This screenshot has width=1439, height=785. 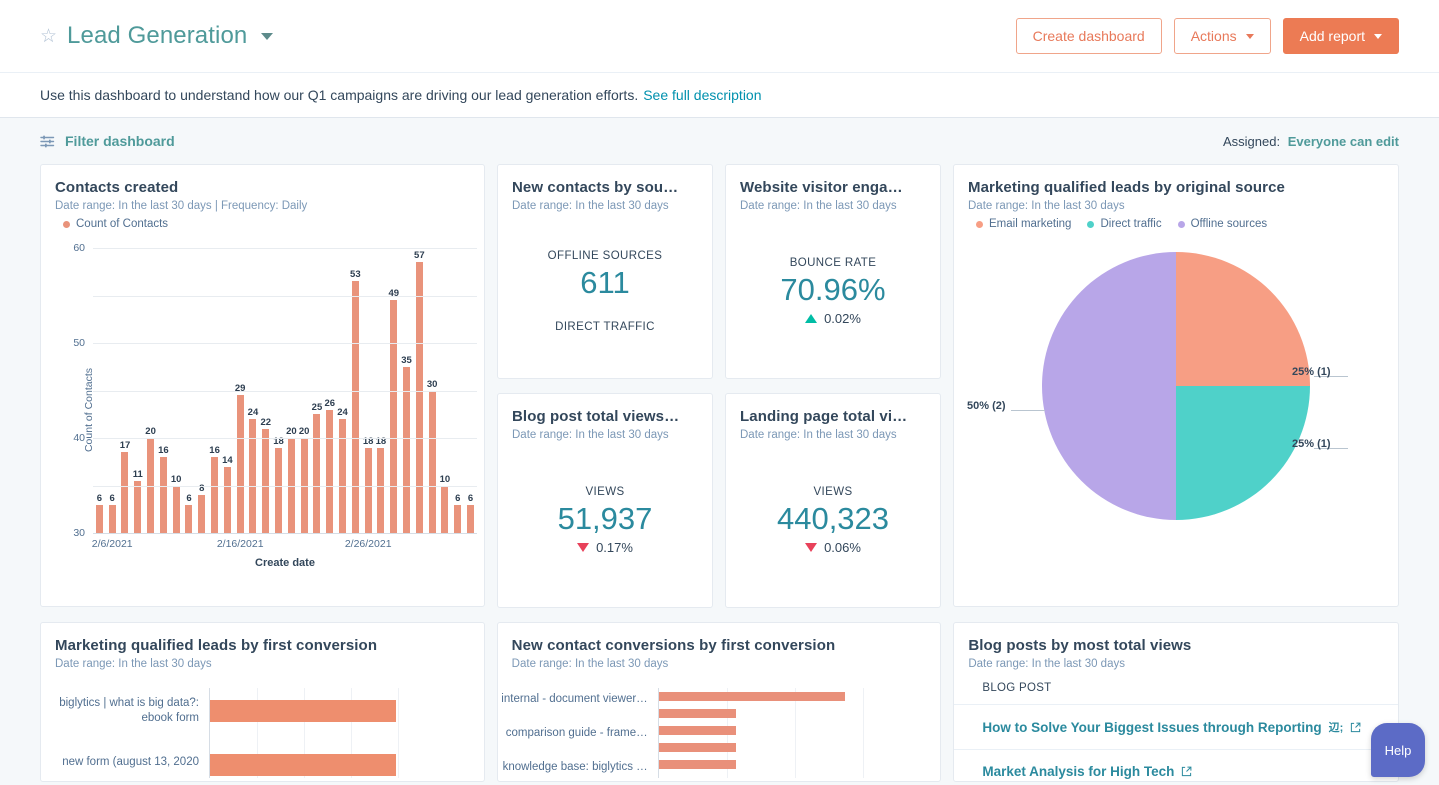 What do you see at coordinates (1340, 36) in the screenshot?
I see `add-report-button: Add report` at bounding box center [1340, 36].